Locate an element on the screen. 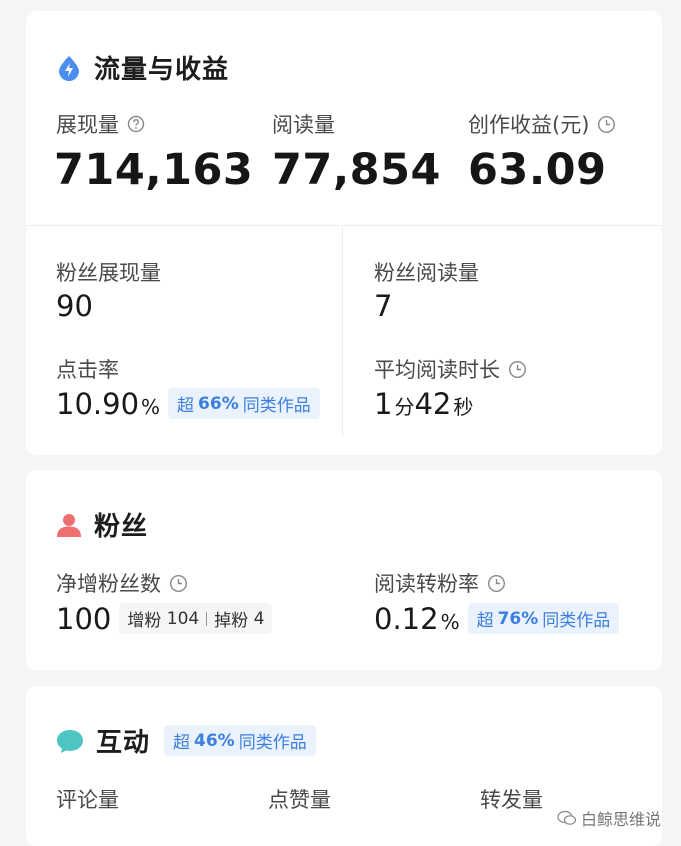 This screenshot has height=846, width=681. avg-read-time-value: 1 分 42 秒 is located at coordinates (424, 404).